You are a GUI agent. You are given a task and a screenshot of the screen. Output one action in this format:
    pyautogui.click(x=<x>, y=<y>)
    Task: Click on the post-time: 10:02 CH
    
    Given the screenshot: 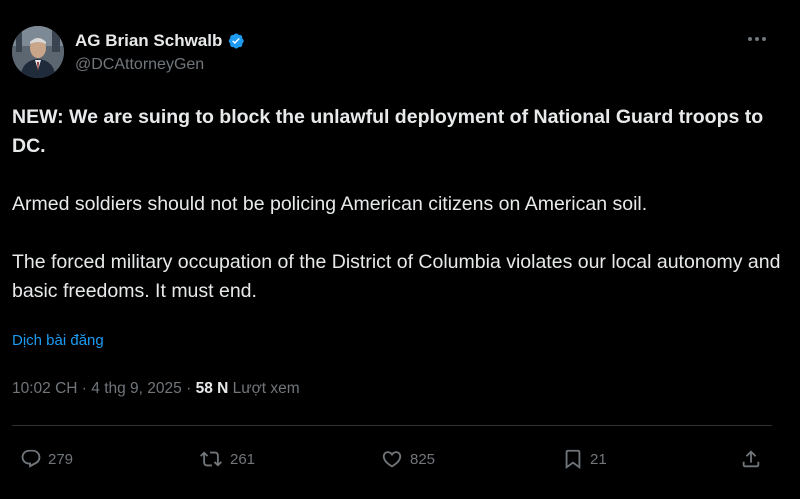 What is the action you would take?
    pyautogui.click(x=44, y=388)
    